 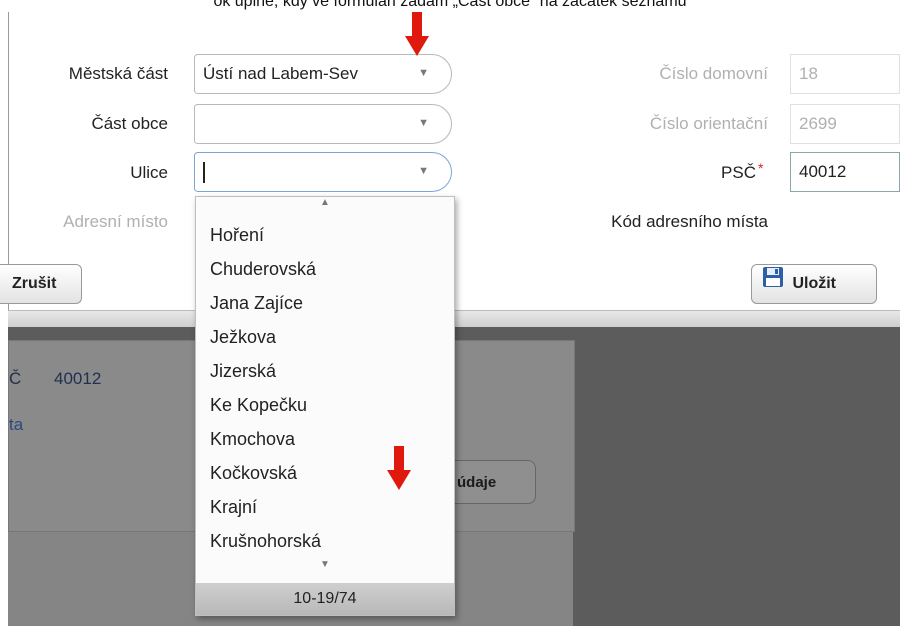 I want to click on label-kod-adresniho-mista: Kód adresního místa, so click(x=689, y=221).